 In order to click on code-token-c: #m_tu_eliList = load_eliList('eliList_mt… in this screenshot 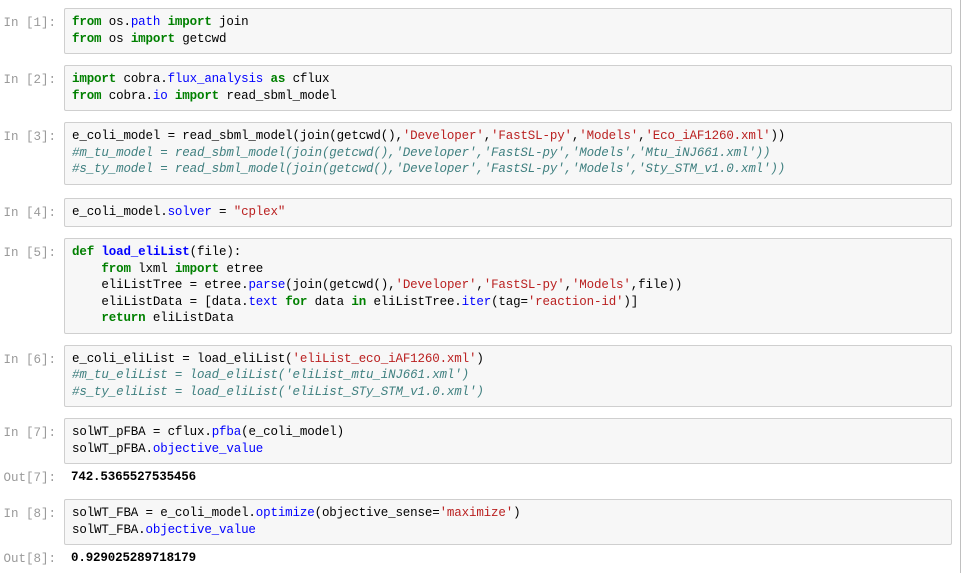, I will do `click(270, 375)`.